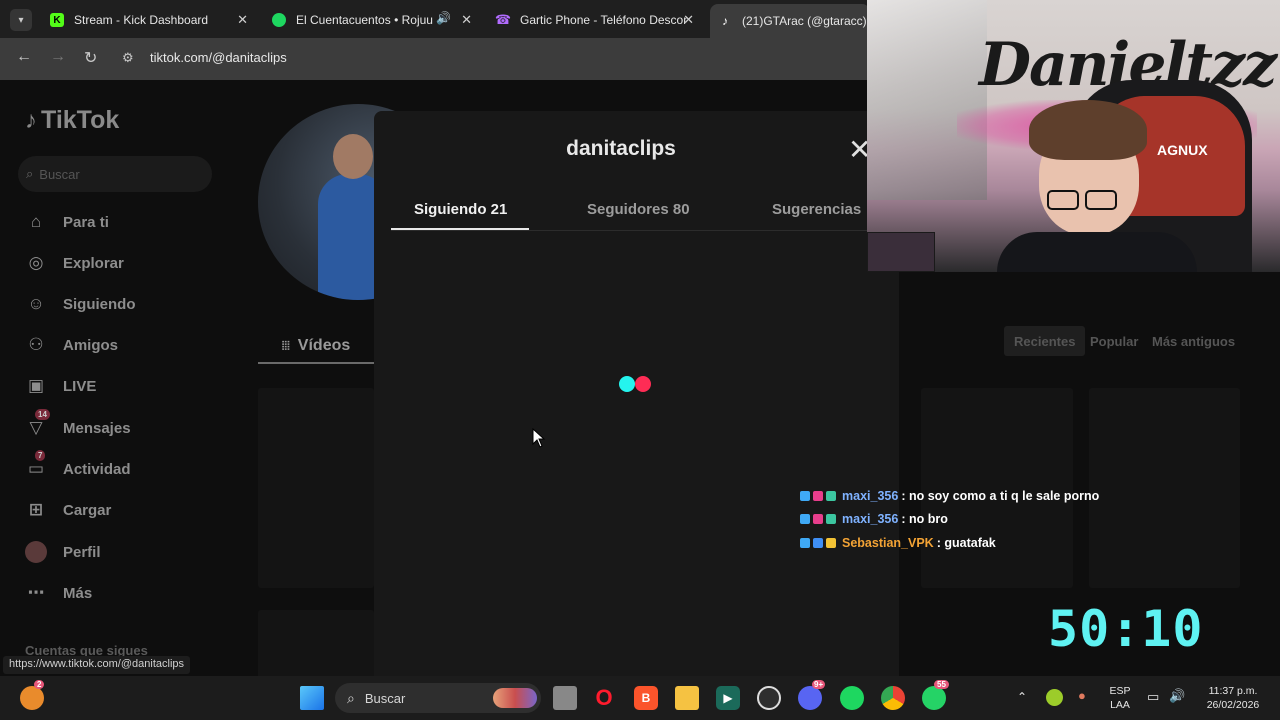 The image size is (1280, 720). Describe the element at coordinates (141, 20) in the screenshot. I see `tab-title: Stream - Kick Dashboard` at that location.